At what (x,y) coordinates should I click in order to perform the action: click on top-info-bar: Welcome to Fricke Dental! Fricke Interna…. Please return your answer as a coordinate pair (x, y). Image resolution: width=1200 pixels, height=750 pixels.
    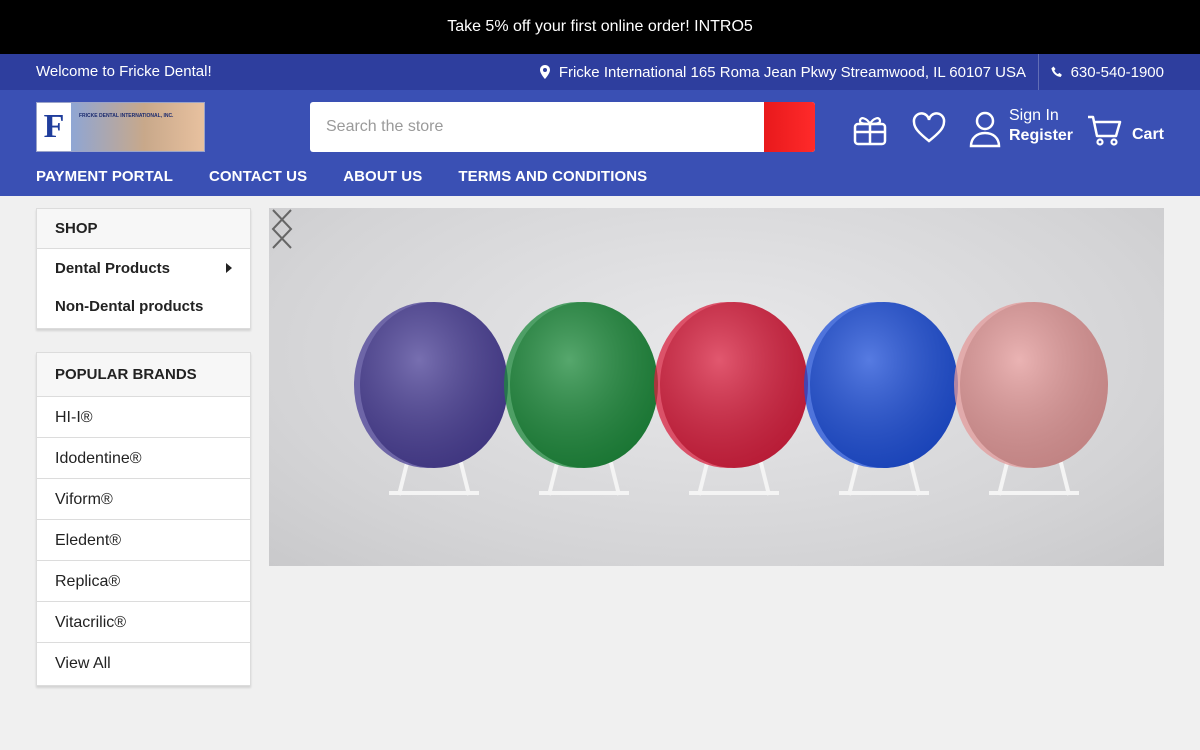
    Looking at the image, I should click on (600, 72).